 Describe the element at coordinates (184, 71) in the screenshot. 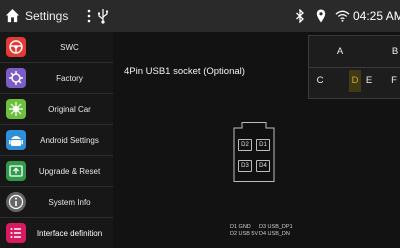

I see `section-heading: 4Pin USB1 socket (Optional)` at that location.